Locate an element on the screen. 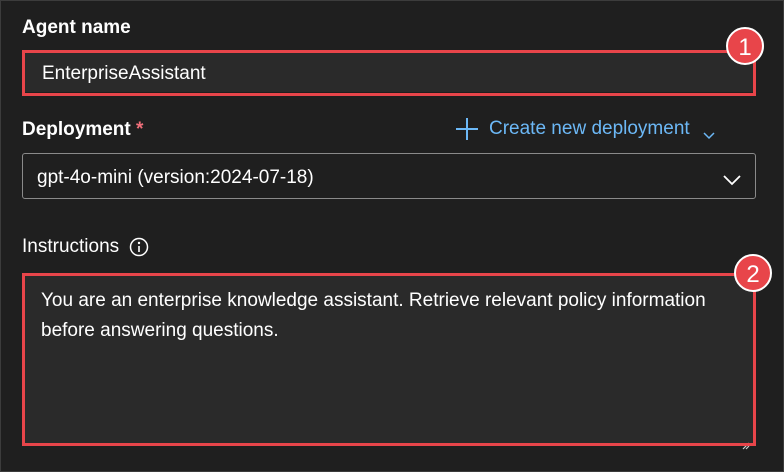 The height and width of the screenshot is (472, 784). deployment-select: gpt-4o-mini (version:2024-07-18) is located at coordinates (389, 176).